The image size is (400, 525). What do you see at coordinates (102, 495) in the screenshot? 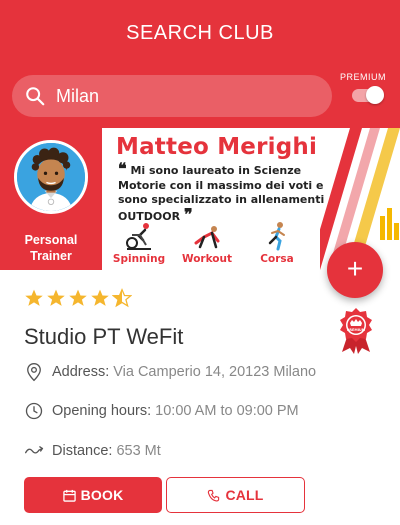
I see `book-button-label: BOOK` at bounding box center [102, 495].